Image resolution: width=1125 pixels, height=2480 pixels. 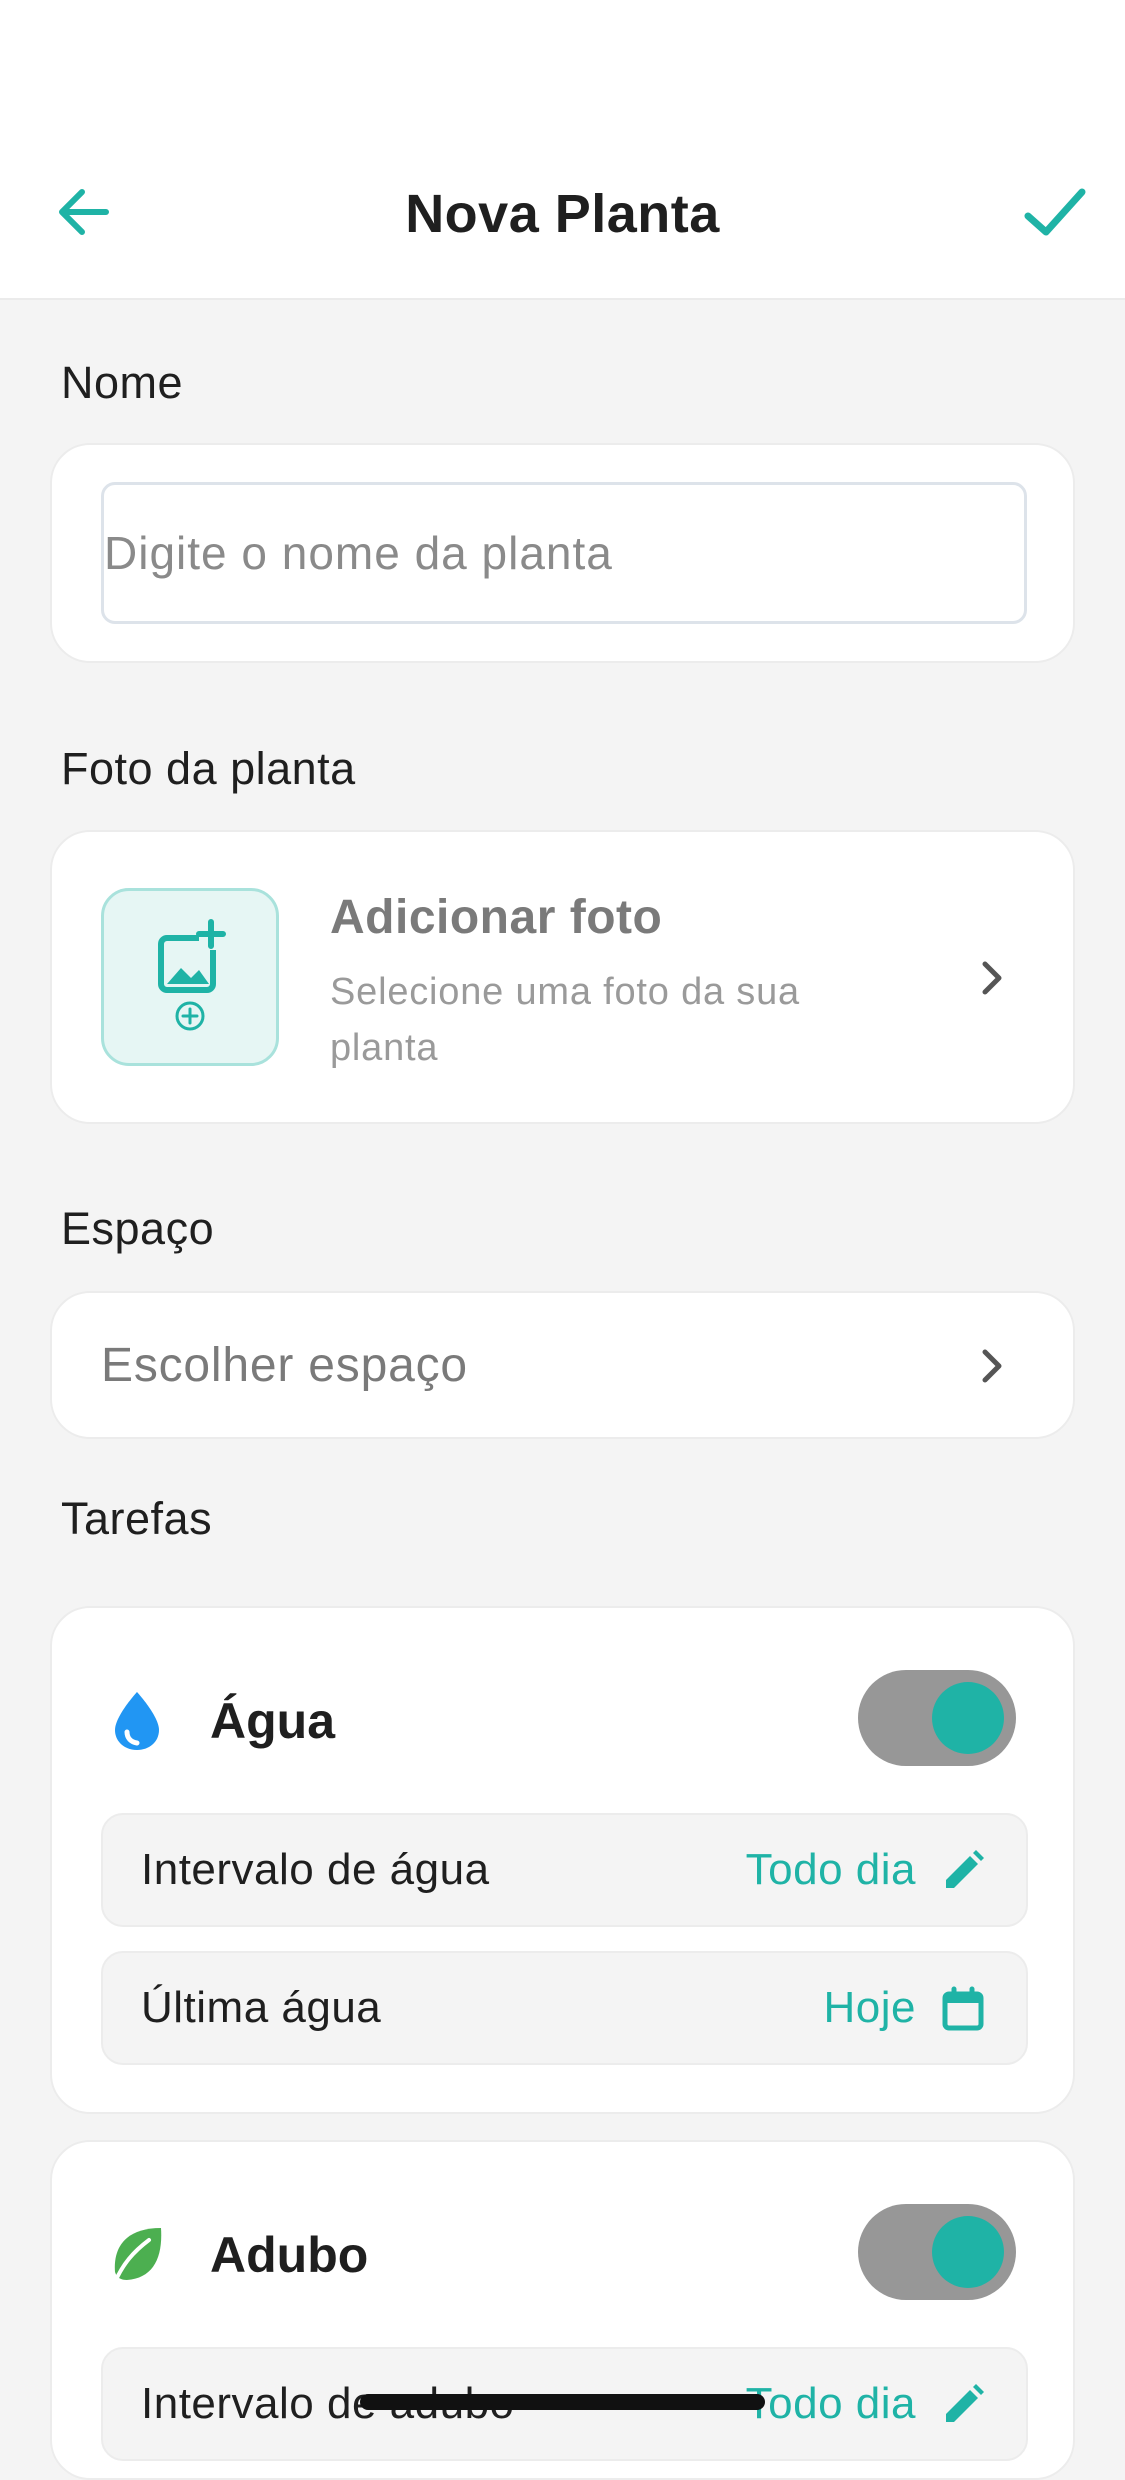 I want to click on page-title: Nova Planta, so click(x=562, y=214).